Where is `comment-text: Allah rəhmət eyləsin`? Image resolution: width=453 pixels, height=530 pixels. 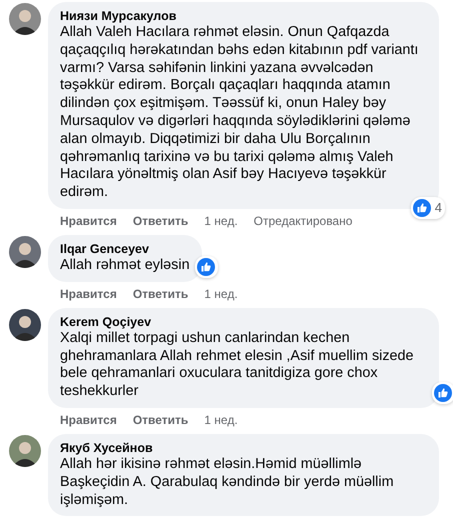 comment-text: Allah rəhmət eyləsin is located at coordinates (125, 265).